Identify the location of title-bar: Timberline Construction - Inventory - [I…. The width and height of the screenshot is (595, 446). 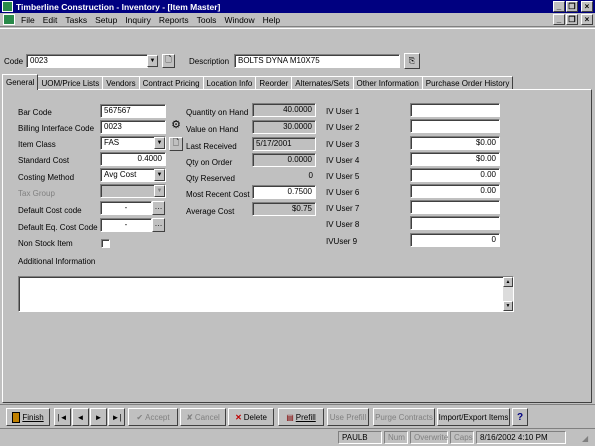
(297, 6).